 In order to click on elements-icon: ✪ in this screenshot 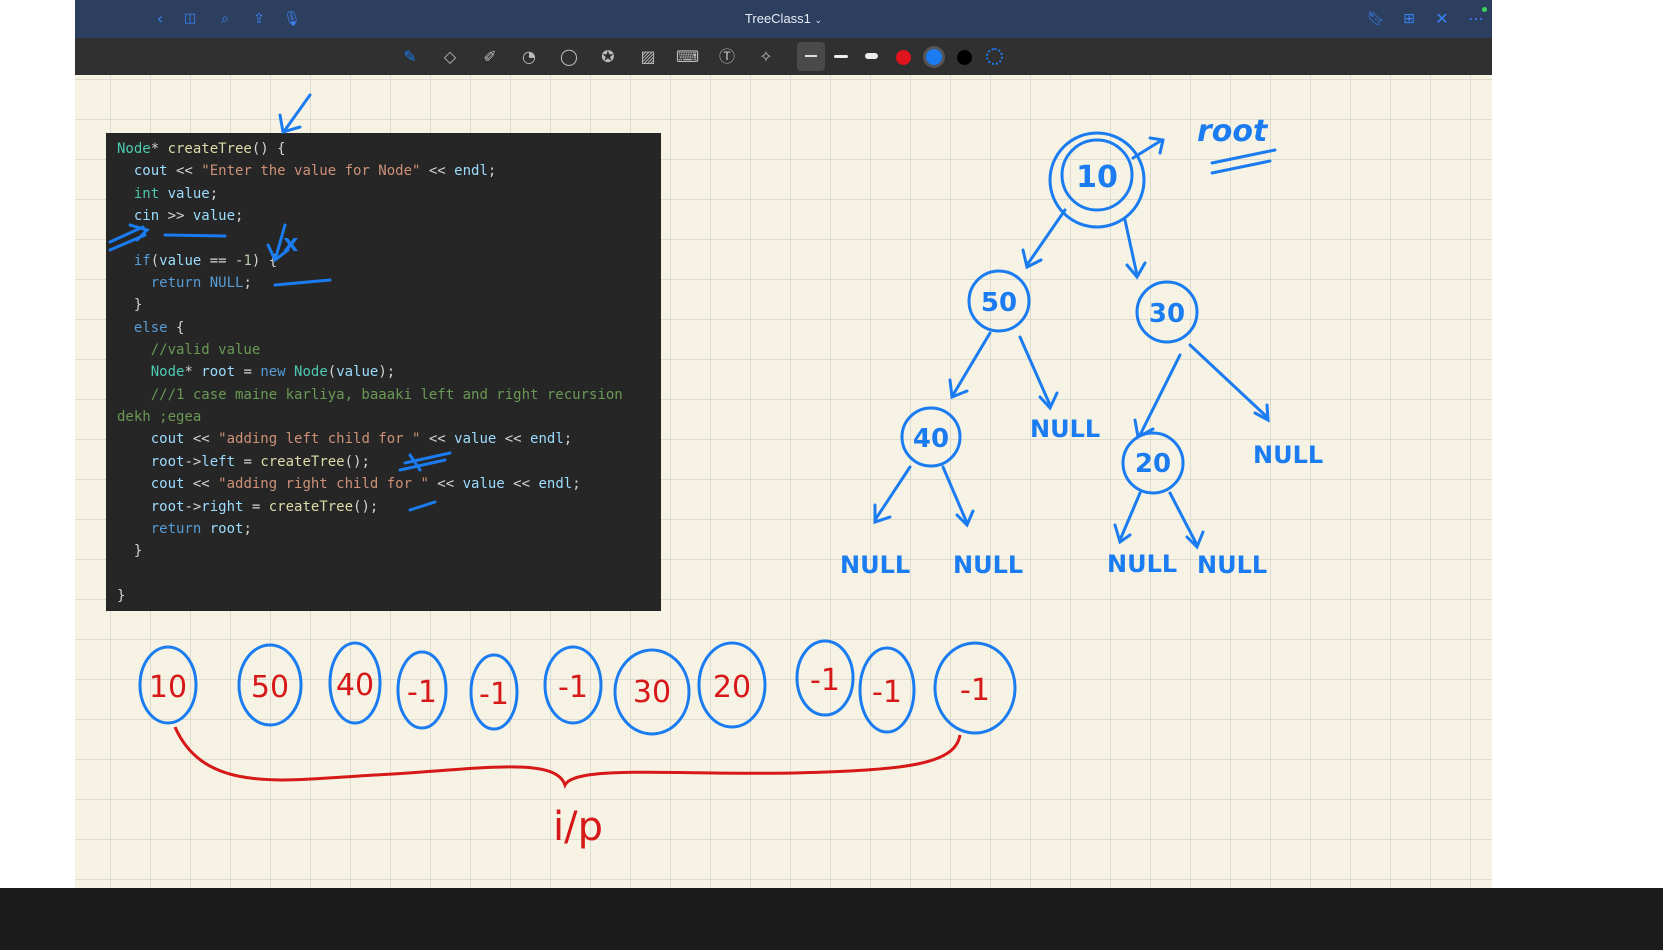, I will do `click(608, 57)`.